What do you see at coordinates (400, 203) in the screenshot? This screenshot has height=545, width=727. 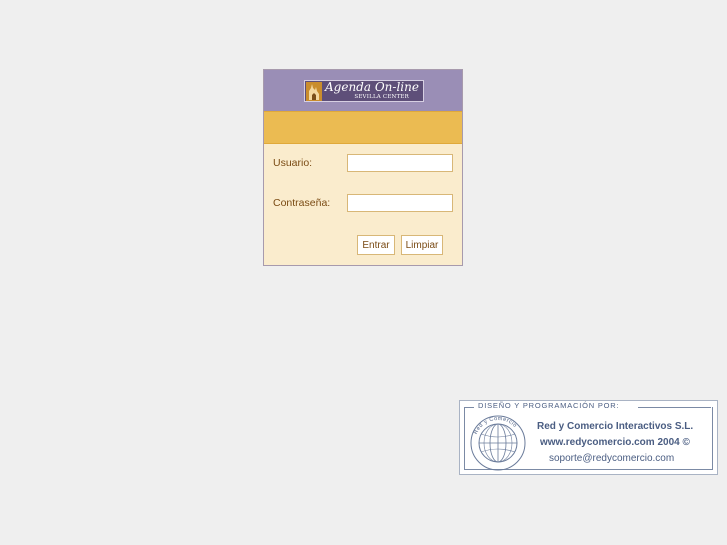 I see `password-input` at bounding box center [400, 203].